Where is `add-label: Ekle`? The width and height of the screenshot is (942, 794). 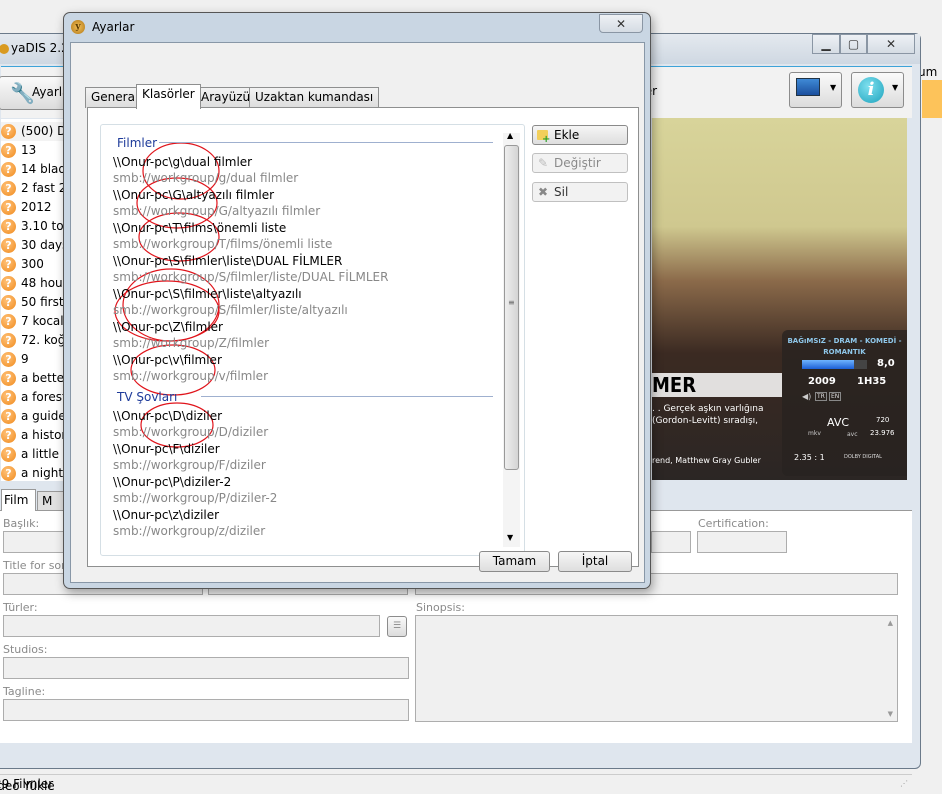
add-label: Ekle is located at coordinates (567, 135).